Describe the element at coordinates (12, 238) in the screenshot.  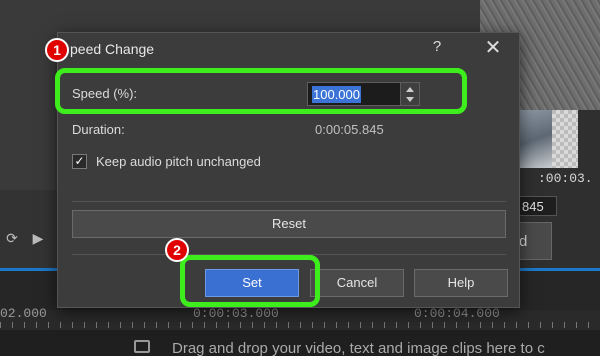
I see `loop-icon: ⟳` at that location.